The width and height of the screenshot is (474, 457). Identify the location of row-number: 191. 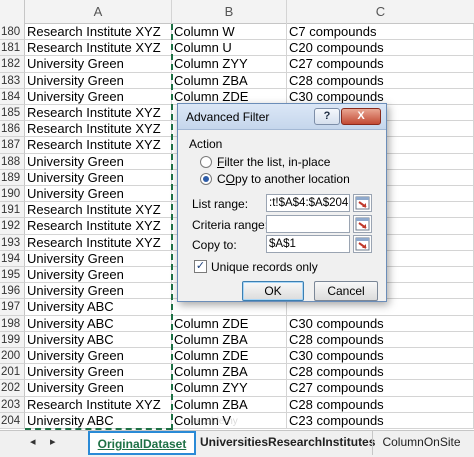
(12, 210).